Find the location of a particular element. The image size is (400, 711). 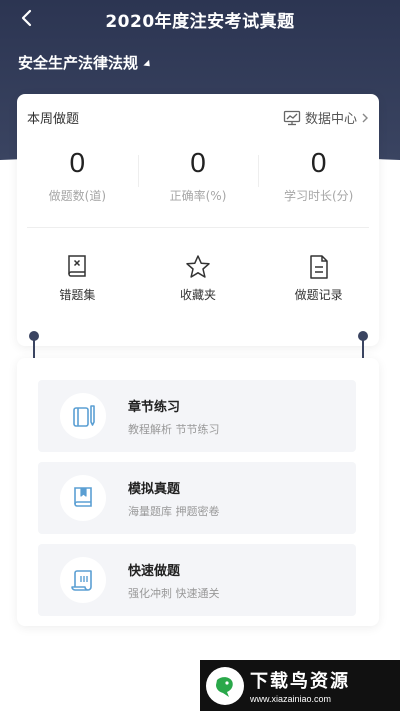

watermark-title: 下载鸟资源 is located at coordinates (300, 681).